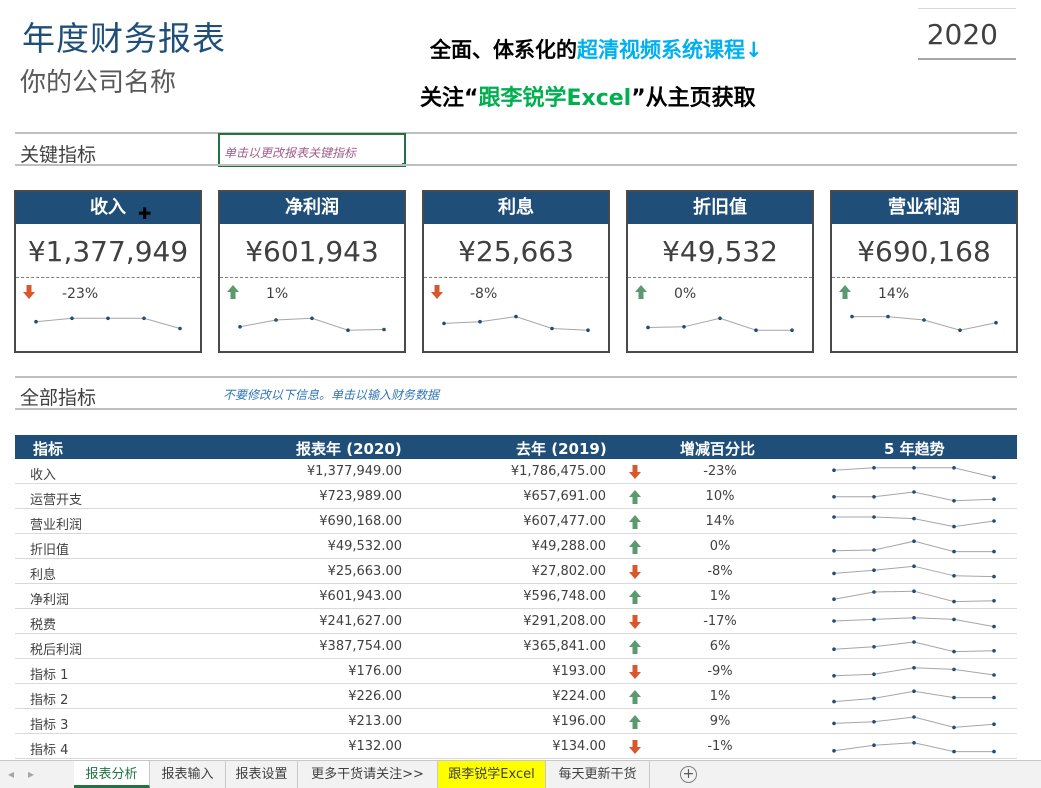  Describe the element at coordinates (516, 596) in the screenshot. I see `table-row: 净利润 ¥601,943.00 ¥596,748.00 1%` at that location.